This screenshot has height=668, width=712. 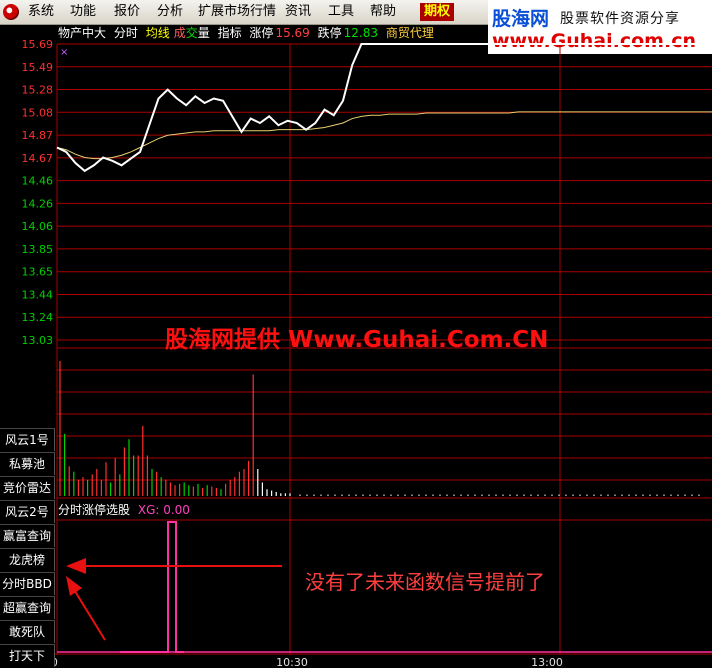 What do you see at coordinates (38, 294) in the screenshot?
I see `price-axis-tick: 13.44` at bounding box center [38, 294].